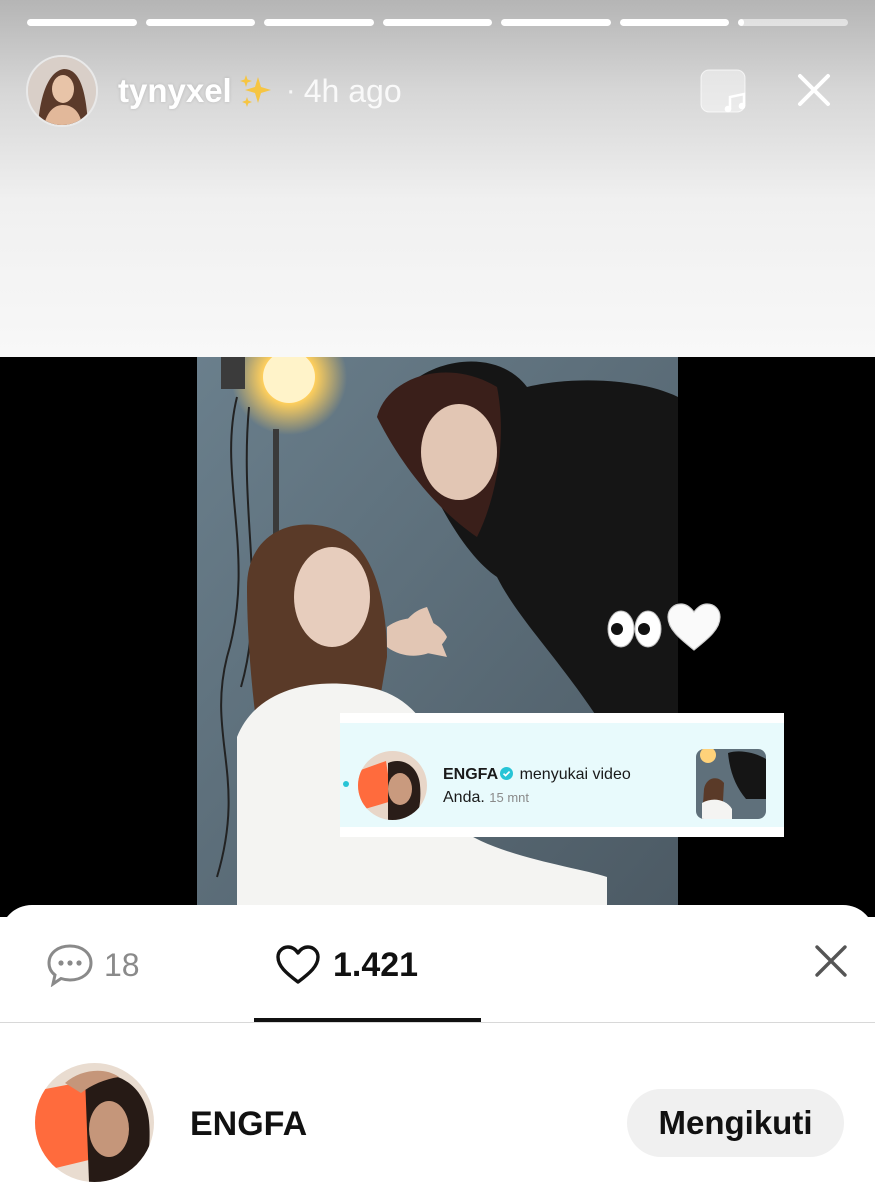  Describe the element at coordinates (175, 91) in the screenshot. I see `story-username: tynyxel` at that location.